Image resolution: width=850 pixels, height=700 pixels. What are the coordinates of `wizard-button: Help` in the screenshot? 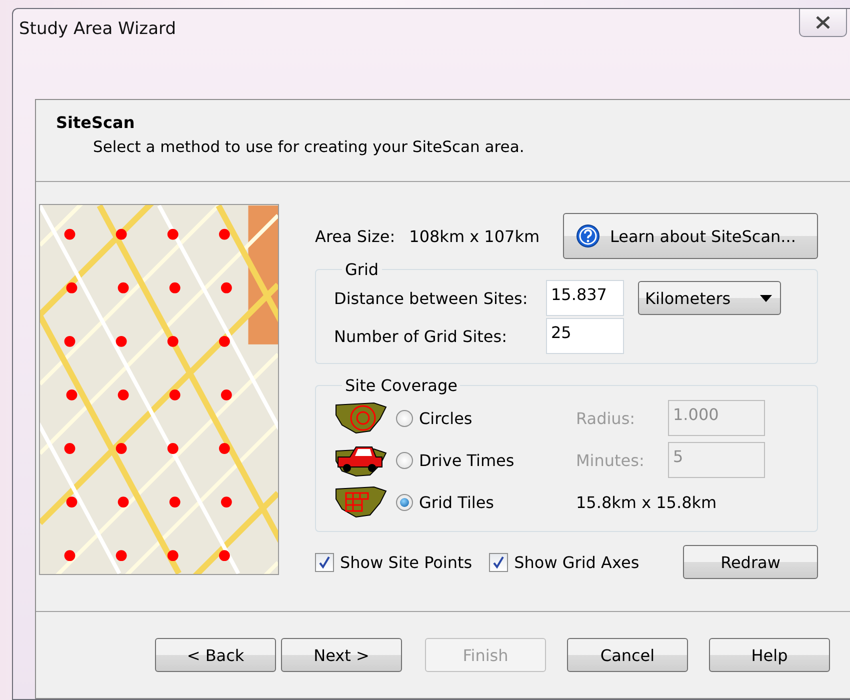 It's located at (769, 655).